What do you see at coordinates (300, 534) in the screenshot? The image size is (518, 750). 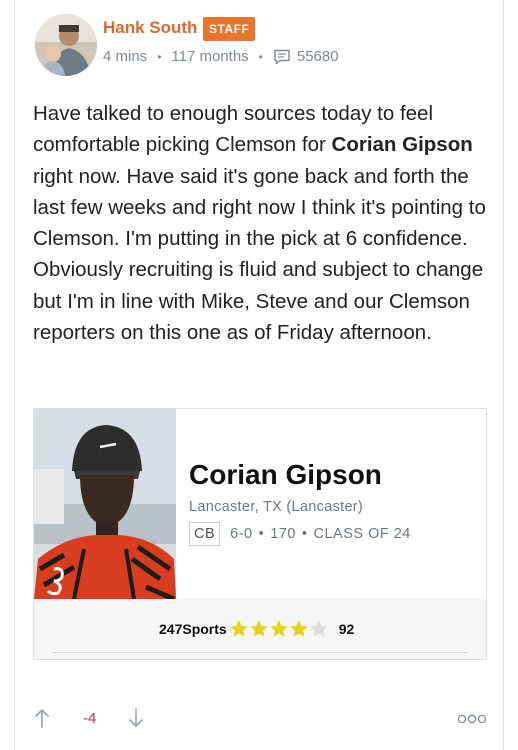 I see `player-info: CB 6-0 • 170 • CLASS OF 24` at bounding box center [300, 534].